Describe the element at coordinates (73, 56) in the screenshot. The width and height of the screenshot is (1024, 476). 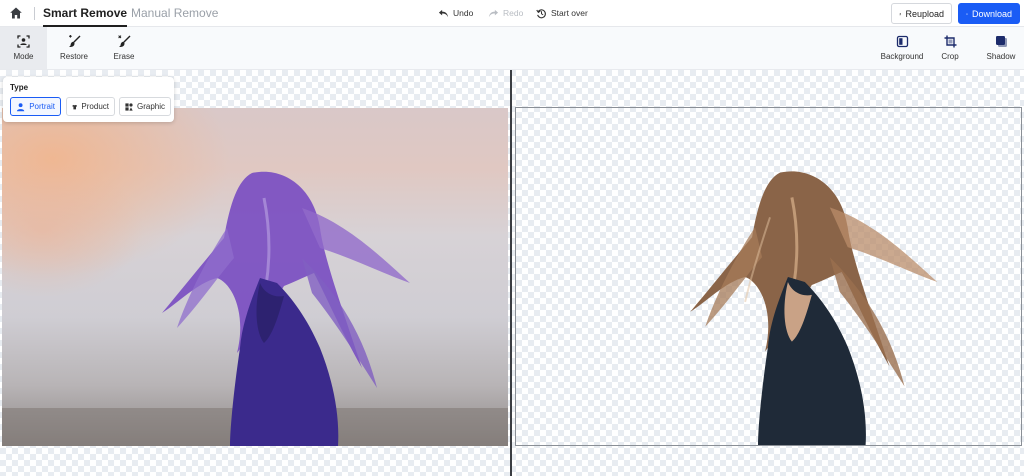
I see `restore-label: Restore` at that location.